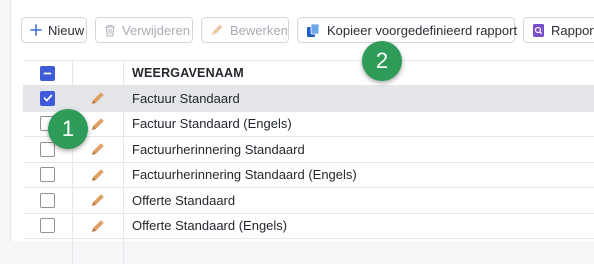 Image resolution: width=594 pixels, height=264 pixels. What do you see at coordinates (98, 73) in the screenshot?
I see `header-edit-cell` at bounding box center [98, 73].